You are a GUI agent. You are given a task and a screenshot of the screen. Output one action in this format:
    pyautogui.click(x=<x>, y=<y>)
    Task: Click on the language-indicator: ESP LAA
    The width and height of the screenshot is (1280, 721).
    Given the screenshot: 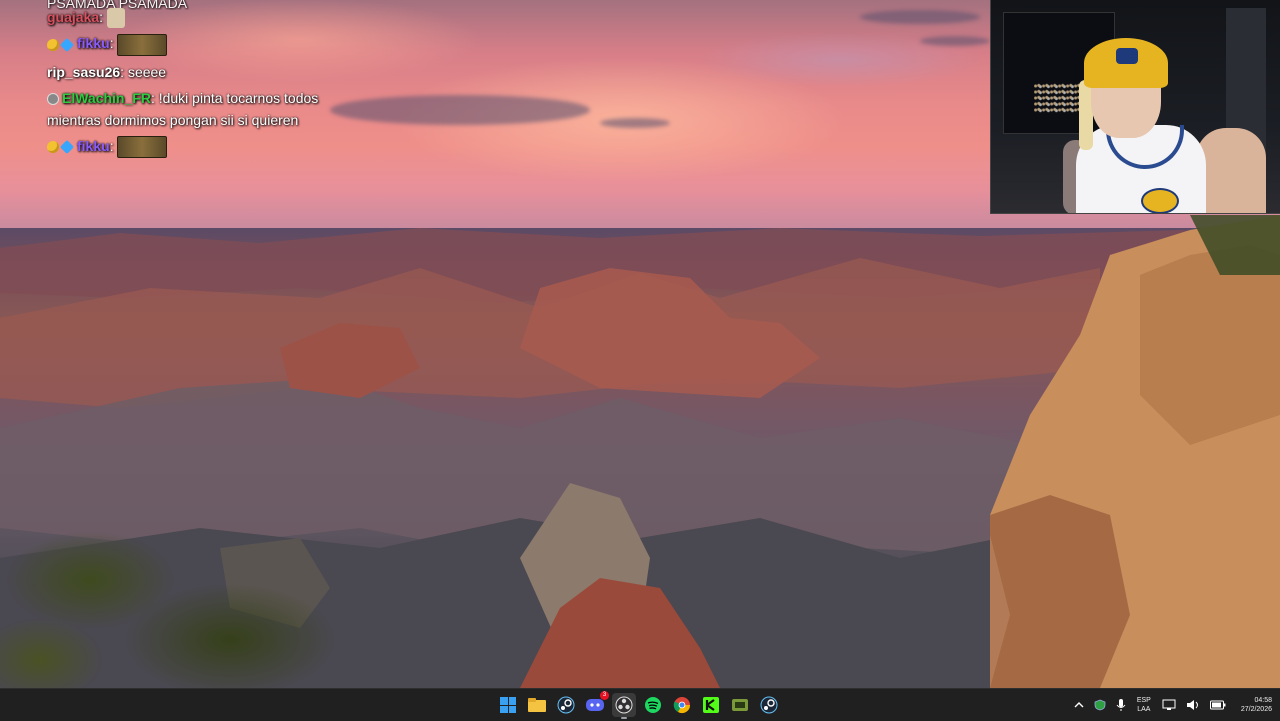 What is the action you would take?
    pyautogui.click(x=1144, y=705)
    